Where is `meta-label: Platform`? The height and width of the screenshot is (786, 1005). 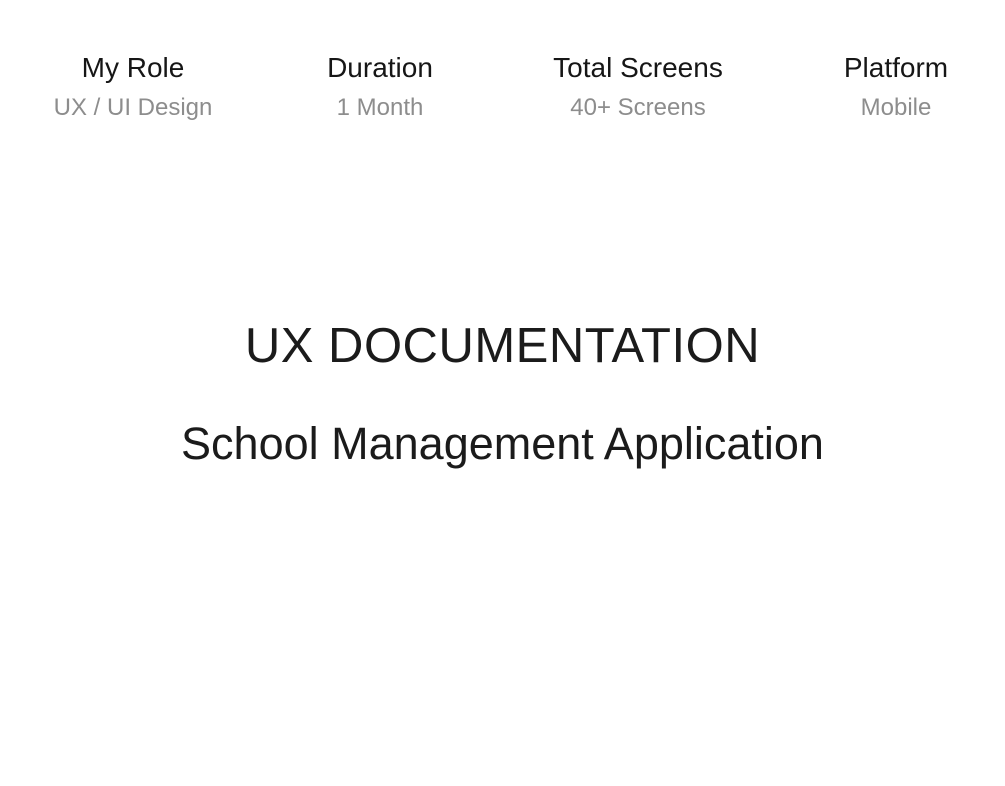
meta-label: Platform is located at coordinates (896, 67).